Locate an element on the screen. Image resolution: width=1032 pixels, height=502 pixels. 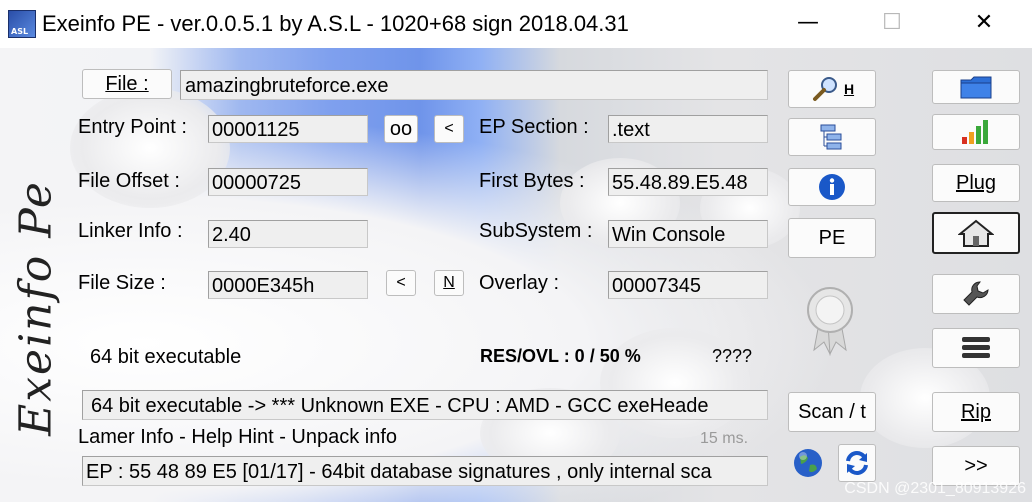
stats-button is located at coordinates (976, 132).